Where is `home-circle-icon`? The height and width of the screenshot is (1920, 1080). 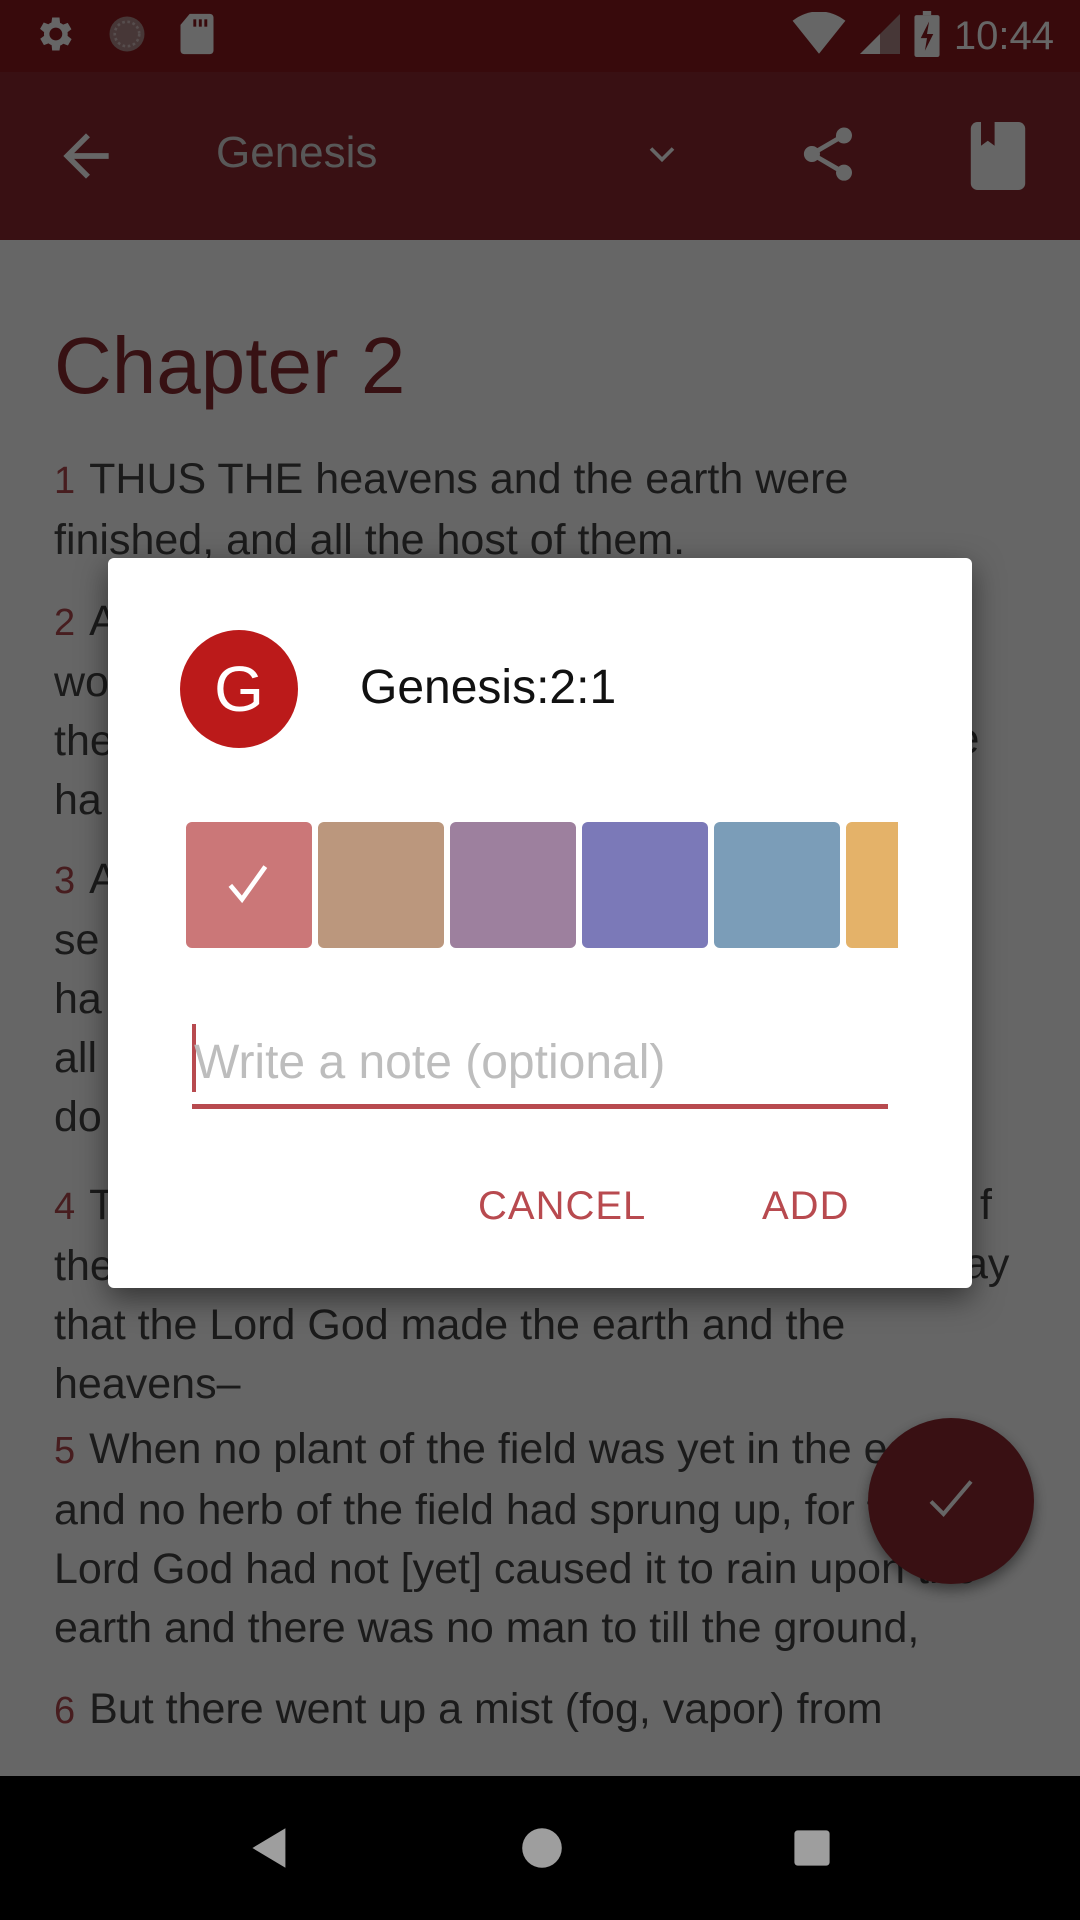 home-circle-icon is located at coordinates (542, 1848).